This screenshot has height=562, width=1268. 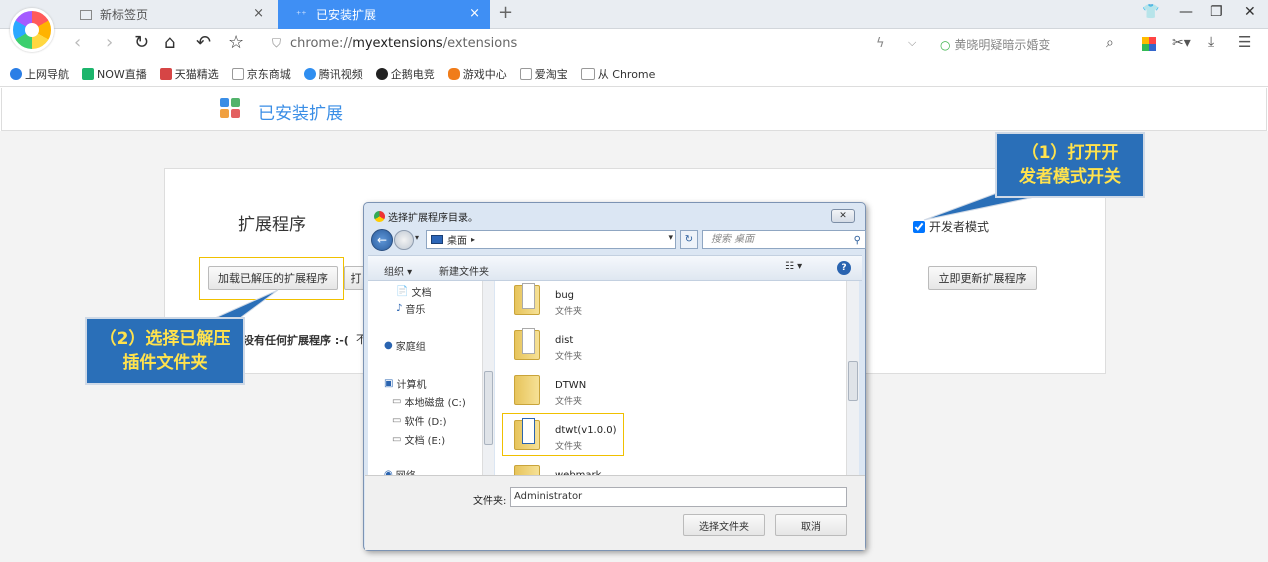 What do you see at coordinates (429, 401) in the screenshot?
I see `tree-item-drive-c: ▭ 本地磁盘 (C:)` at bounding box center [429, 401].